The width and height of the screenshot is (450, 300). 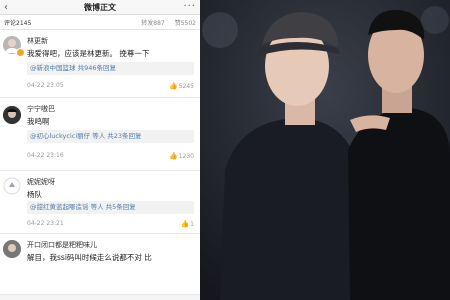 I want to click on likes-count-tab: 赞5502, so click(x=185, y=22).